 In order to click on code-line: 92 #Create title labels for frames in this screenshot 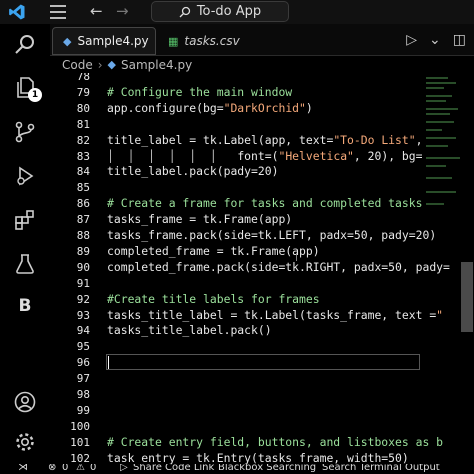, I will do `click(240, 299)`.